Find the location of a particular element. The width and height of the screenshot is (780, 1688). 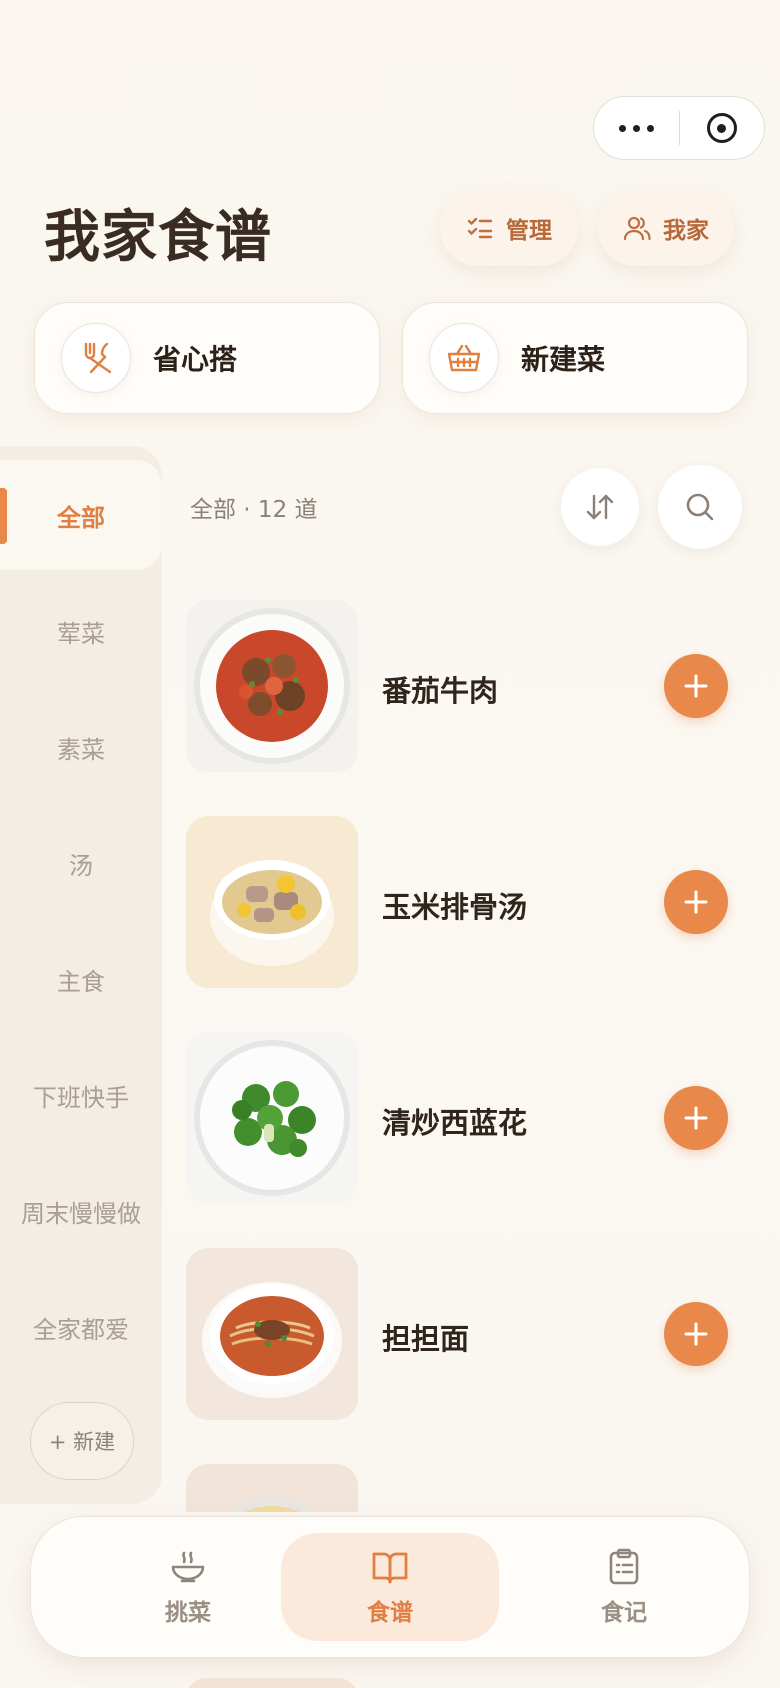

dish-count: 全部 · 12 道 is located at coordinates (254, 510).